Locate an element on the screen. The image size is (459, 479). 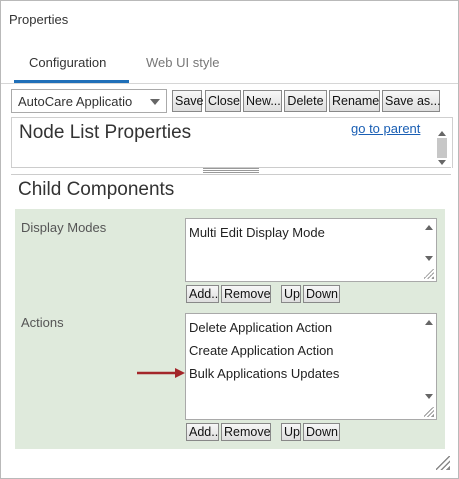
splitter-grip-icon is located at coordinates (231, 170).